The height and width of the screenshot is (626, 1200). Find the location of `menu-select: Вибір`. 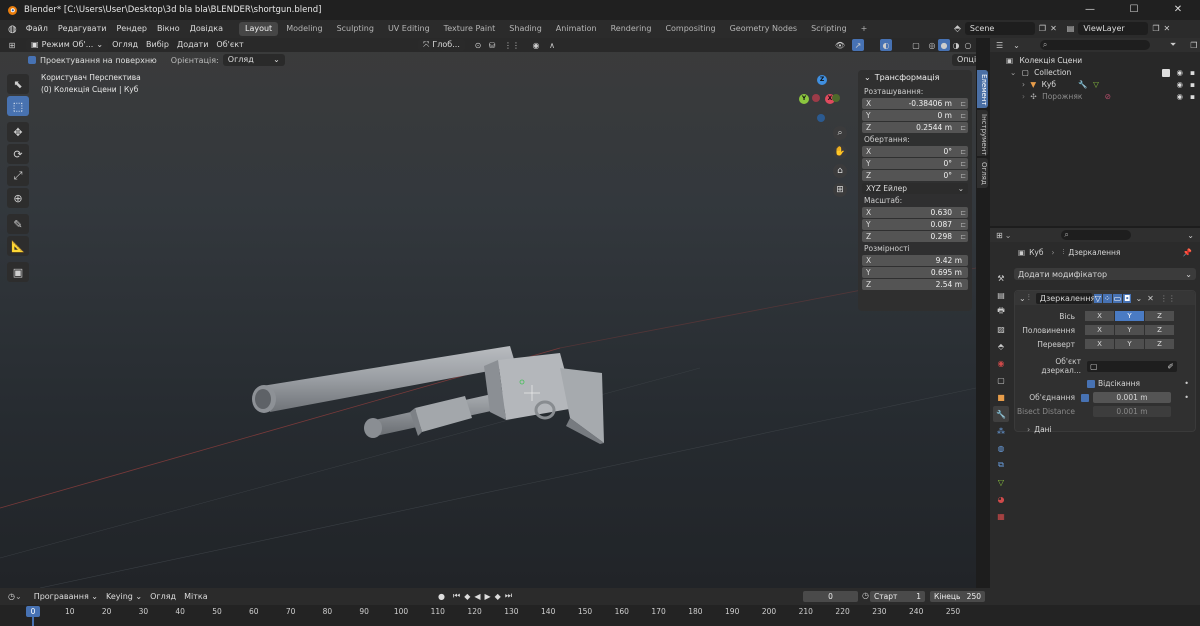

menu-select: Вибір is located at coordinates (157, 45).